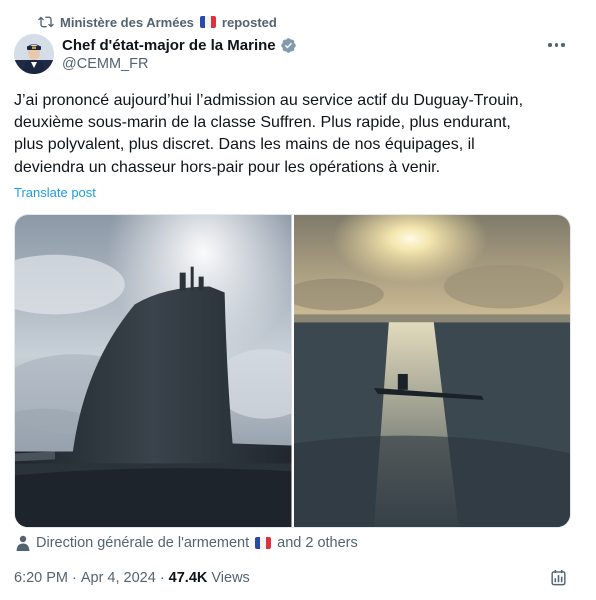 The image size is (596, 600). Describe the element at coordinates (41, 578) in the screenshot. I see `post-time: 6:20 PM` at that location.